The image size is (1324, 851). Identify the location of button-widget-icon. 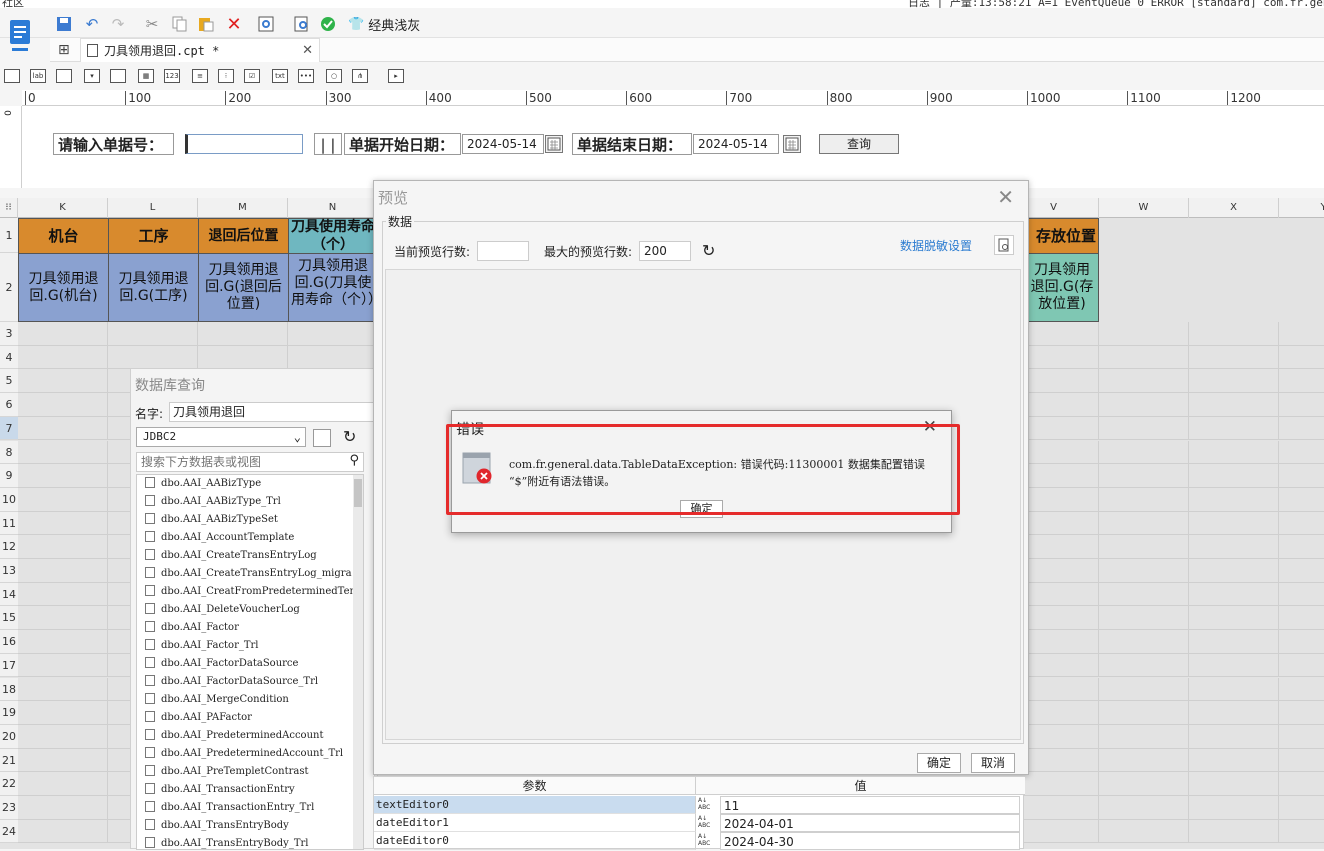
(64, 76).